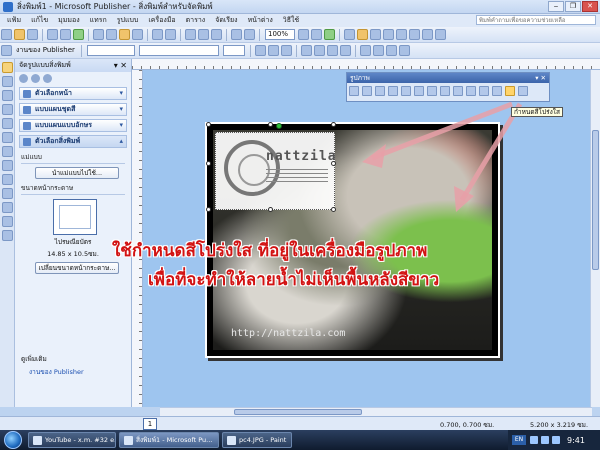 This screenshot has height=450, width=600. What do you see at coordinates (471, 91) in the screenshot?
I see `format-picture-icon` at bounding box center [471, 91].